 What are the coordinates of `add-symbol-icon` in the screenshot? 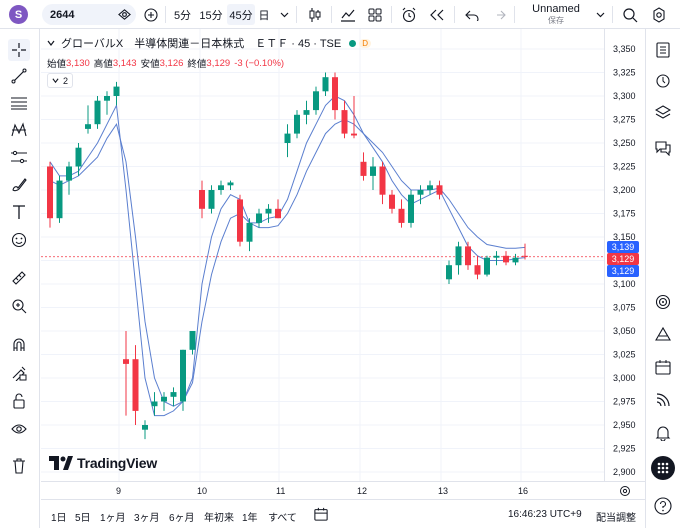 It's located at (151, 14).